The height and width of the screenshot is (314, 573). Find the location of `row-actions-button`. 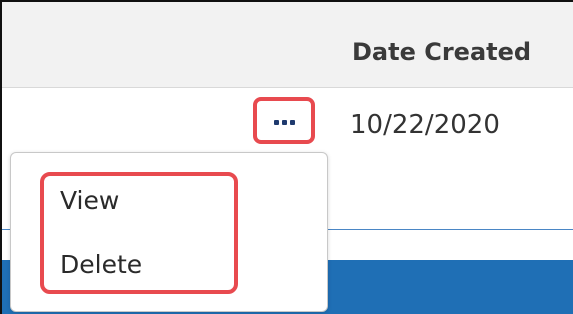

row-actions-button is located at coordinates (284, 120).